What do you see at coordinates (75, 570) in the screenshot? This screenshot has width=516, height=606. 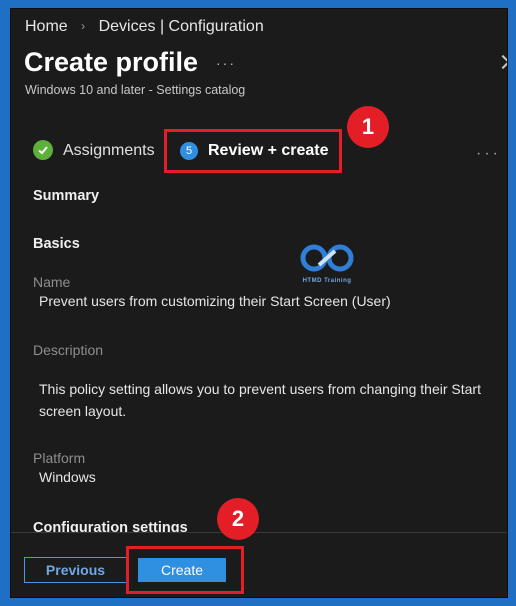 I see `previous-button: Previous` at bounding box center [75, 570].